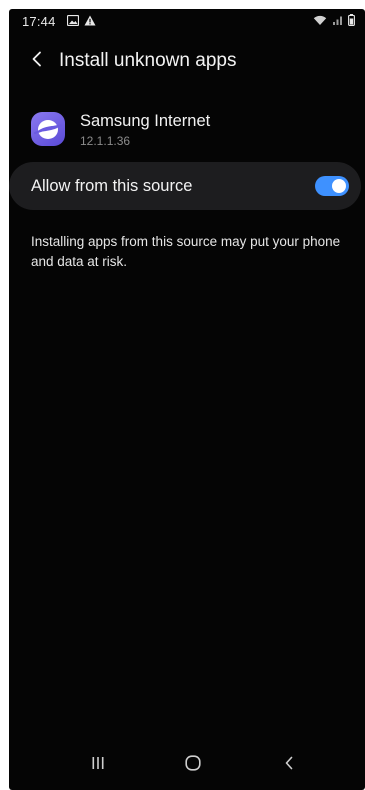 This screenshot has width=365, height=790. I want to click on navigation-bar, so click(187, 765).